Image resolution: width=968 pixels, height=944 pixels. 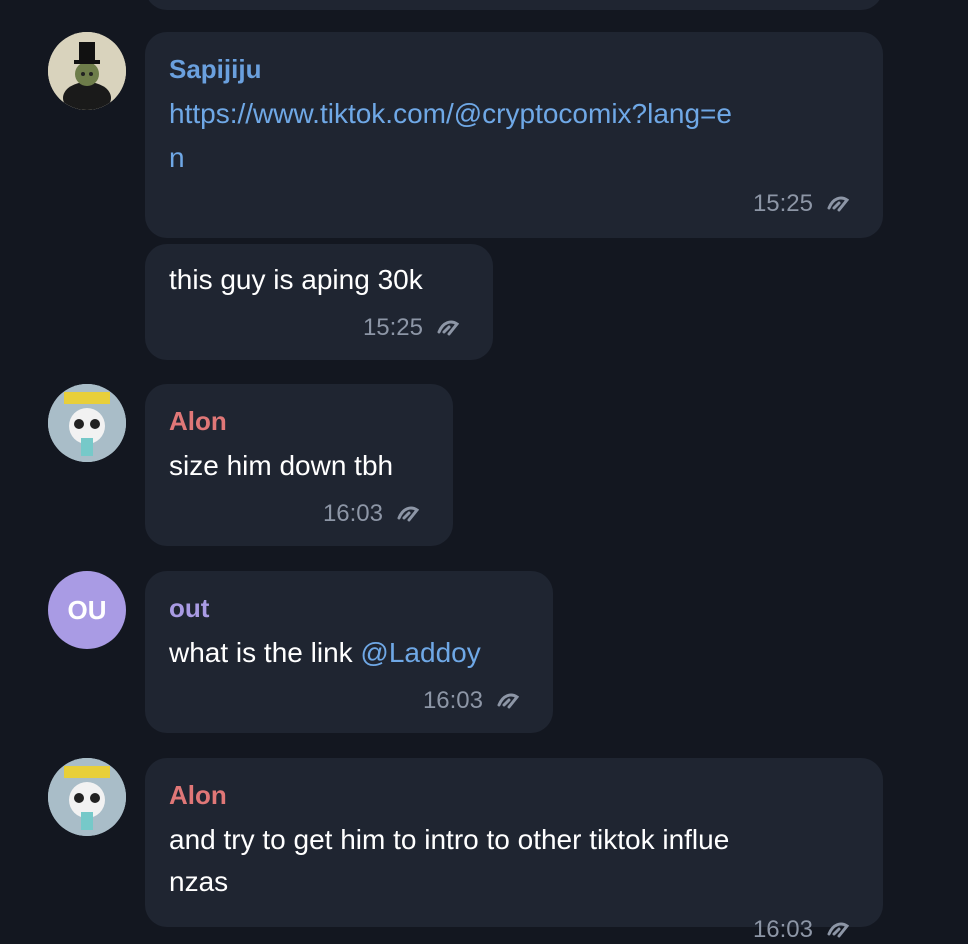 I want to click on top-hat-character-avatar-icon, so click(x=87, y=71).